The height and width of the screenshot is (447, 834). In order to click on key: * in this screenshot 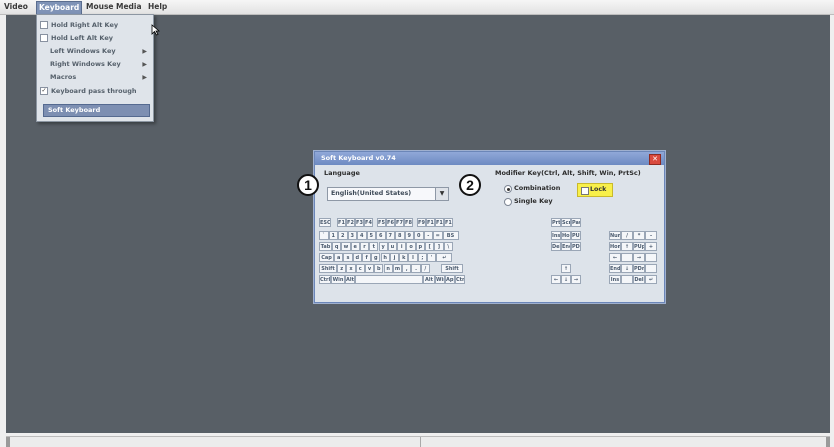, I will do `click(639, 235)`.